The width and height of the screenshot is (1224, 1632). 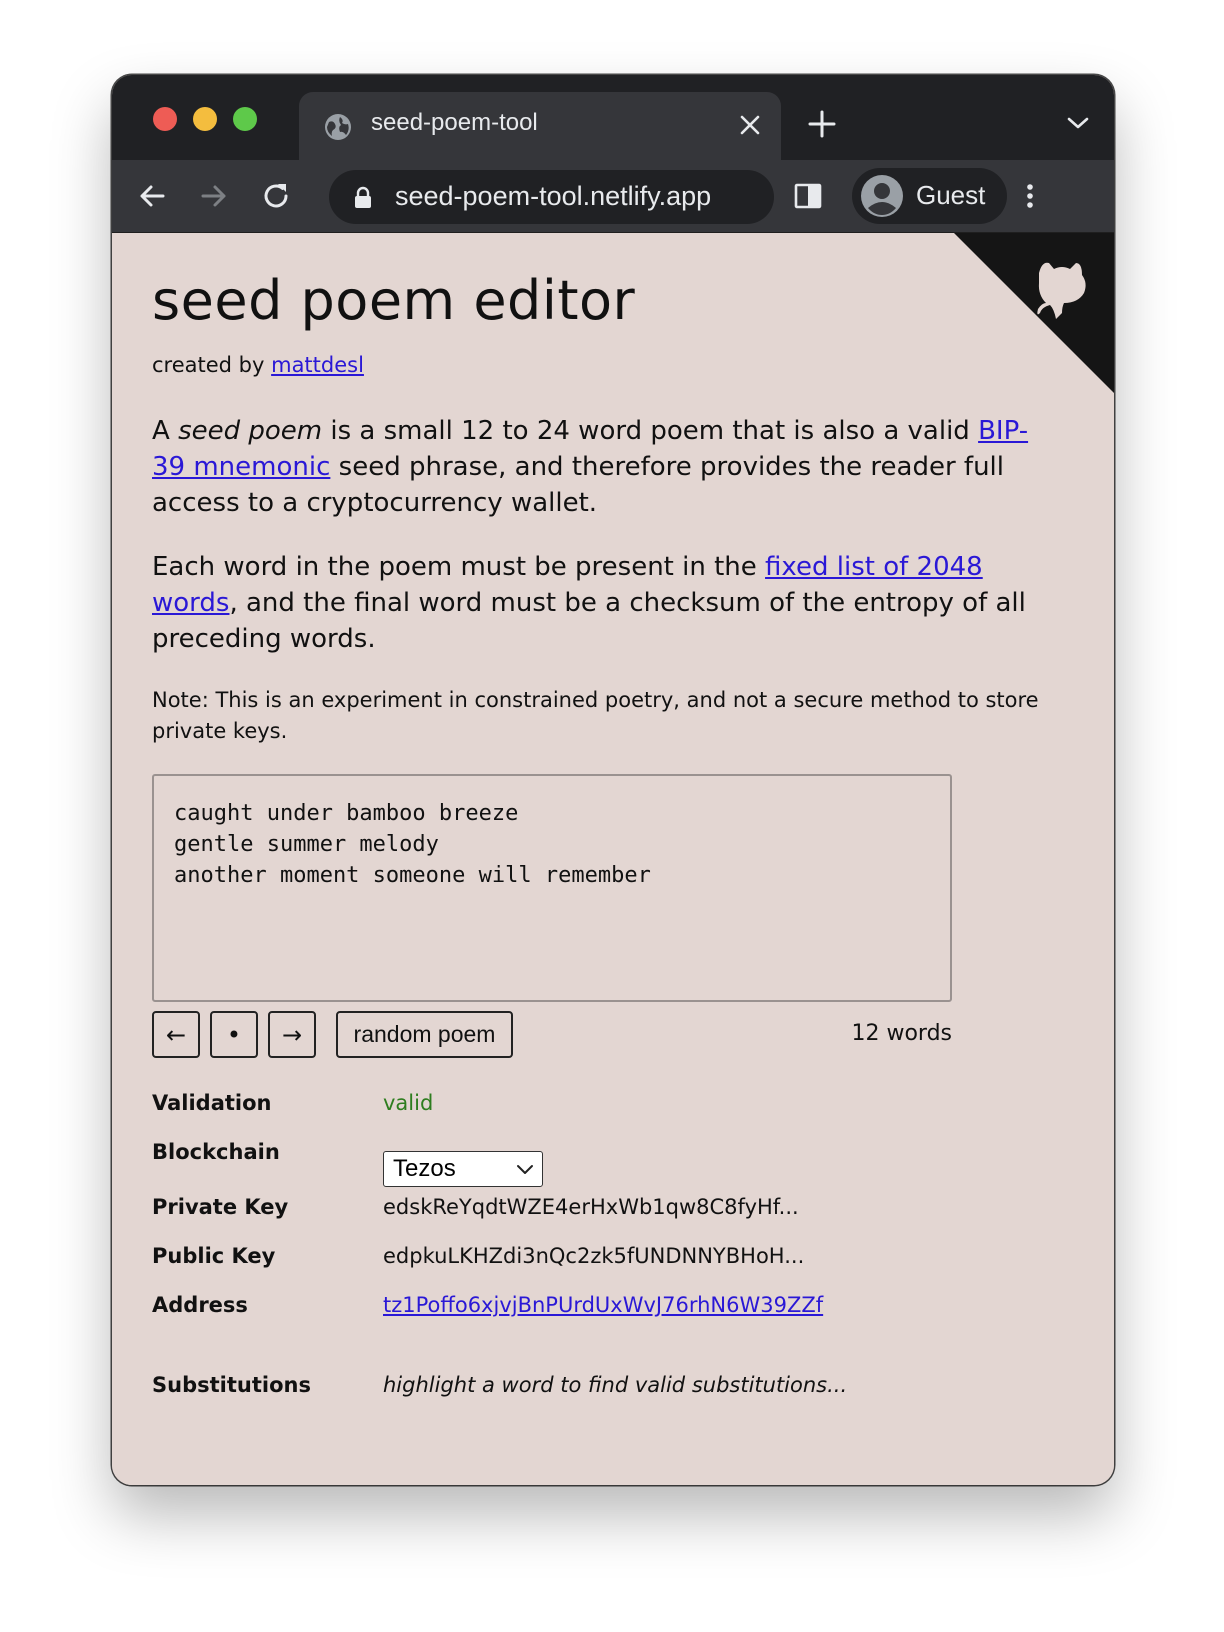 What do you see at coordinates (822, 124) in the screenshot?
I see `plus-icon` at bounding box center [822, 124].